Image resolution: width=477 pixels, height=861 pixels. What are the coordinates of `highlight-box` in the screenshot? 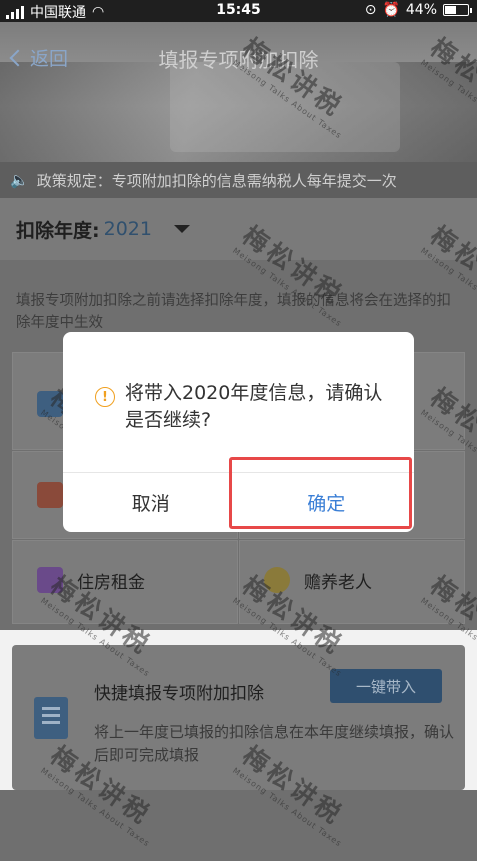 It's located at (320, 493).